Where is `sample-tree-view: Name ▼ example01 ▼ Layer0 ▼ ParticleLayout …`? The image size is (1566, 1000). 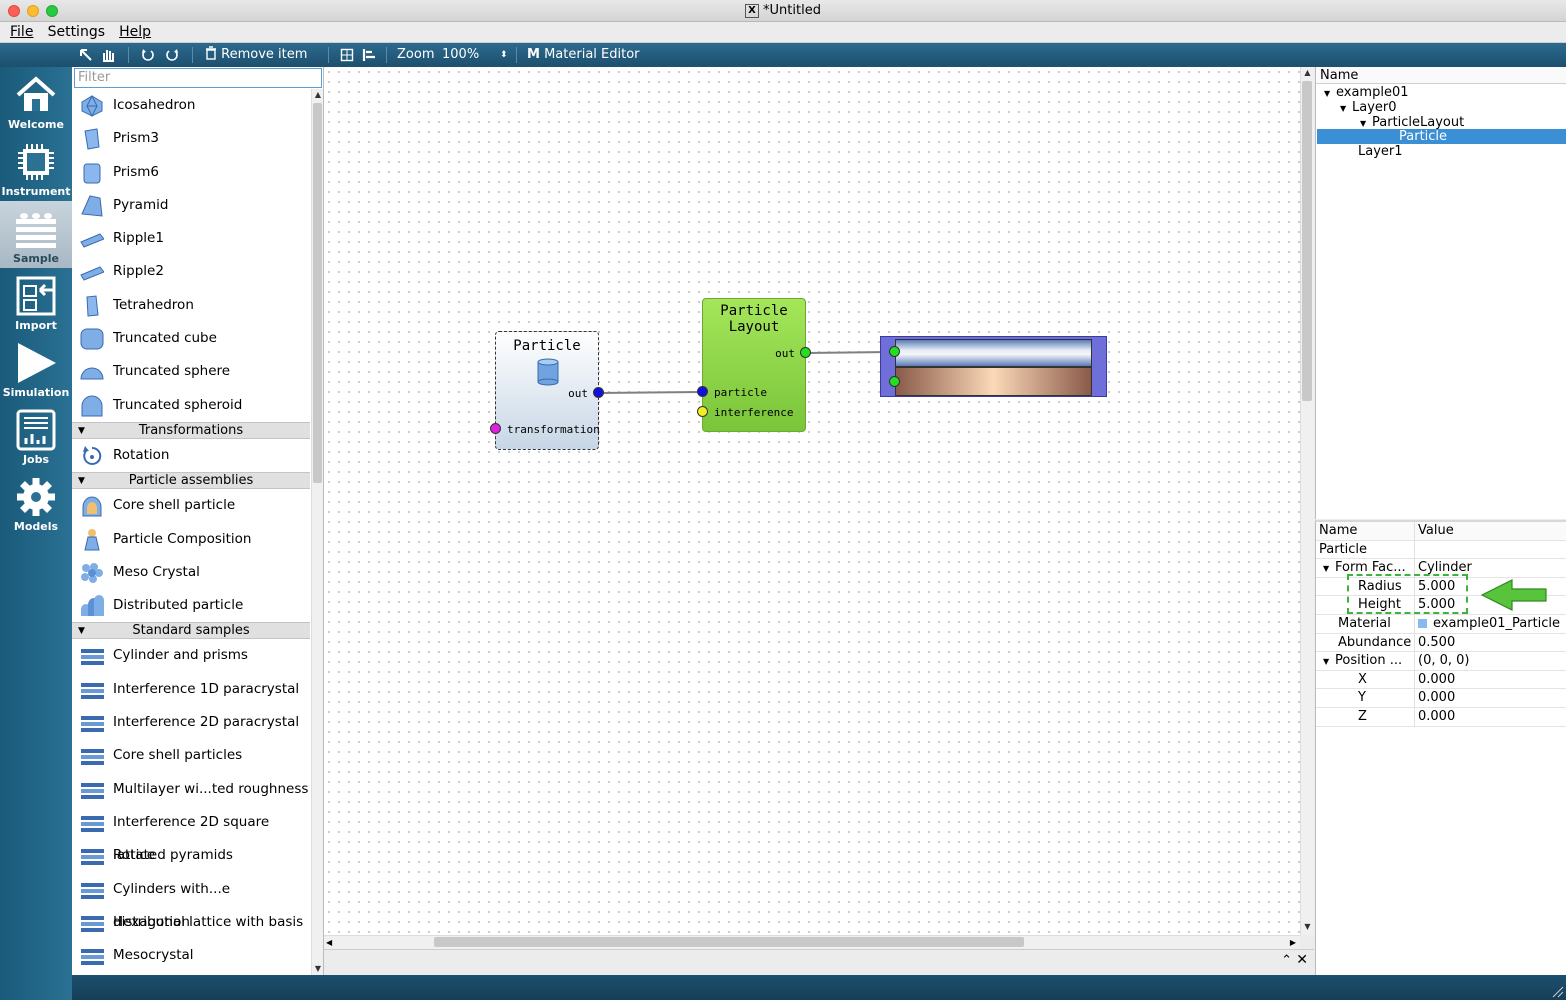
sample-tree-view: Name ▼ example01 ▼ Layer0 ▼ ParticleLayout … is located at coordinates (1440, 293).